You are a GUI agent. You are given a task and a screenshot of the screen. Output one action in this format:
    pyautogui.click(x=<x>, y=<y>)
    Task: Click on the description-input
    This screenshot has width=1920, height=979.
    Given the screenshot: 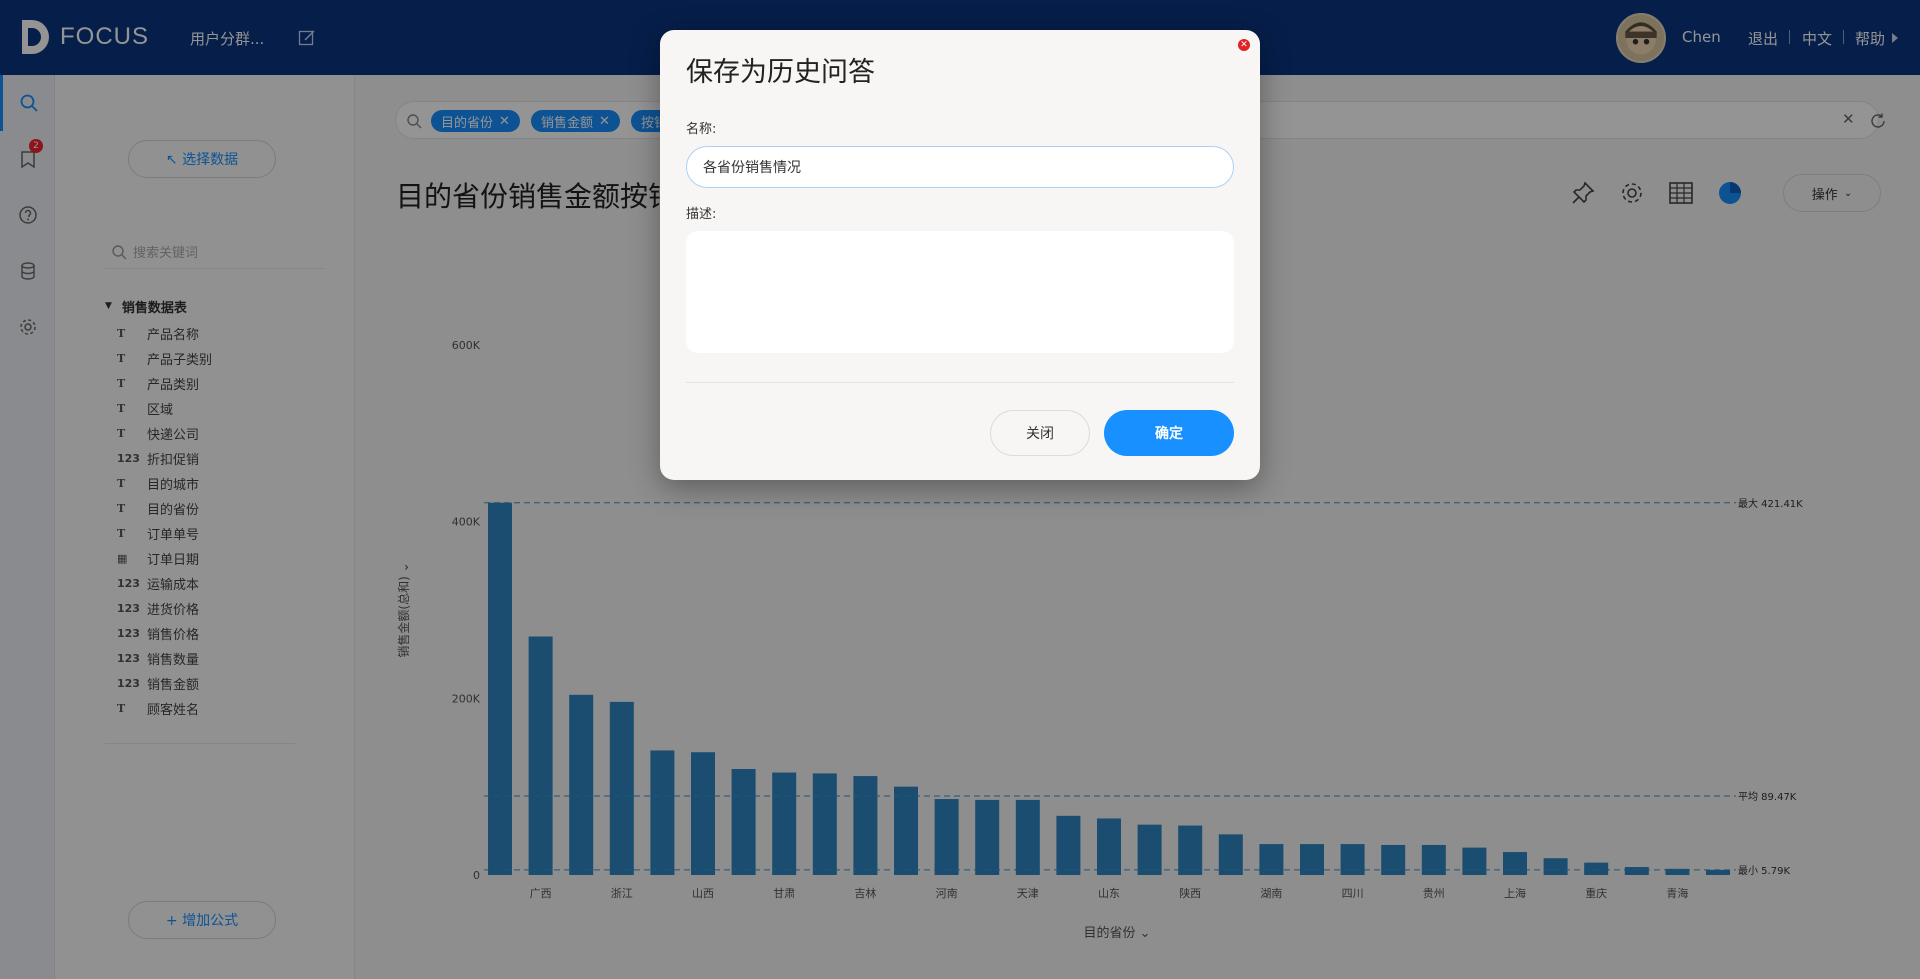 What is the action you would take?
    pyautogui.click(x=960, y=292)
    